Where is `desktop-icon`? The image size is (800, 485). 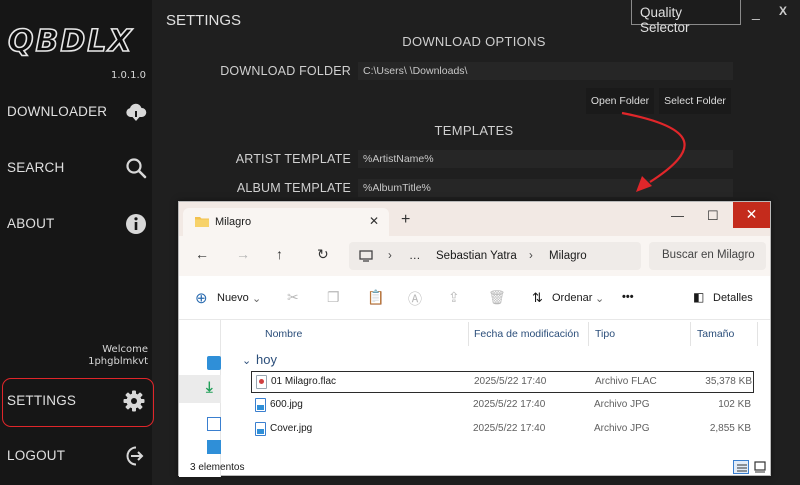
desktop-icon is located at coordinates (214, 363).